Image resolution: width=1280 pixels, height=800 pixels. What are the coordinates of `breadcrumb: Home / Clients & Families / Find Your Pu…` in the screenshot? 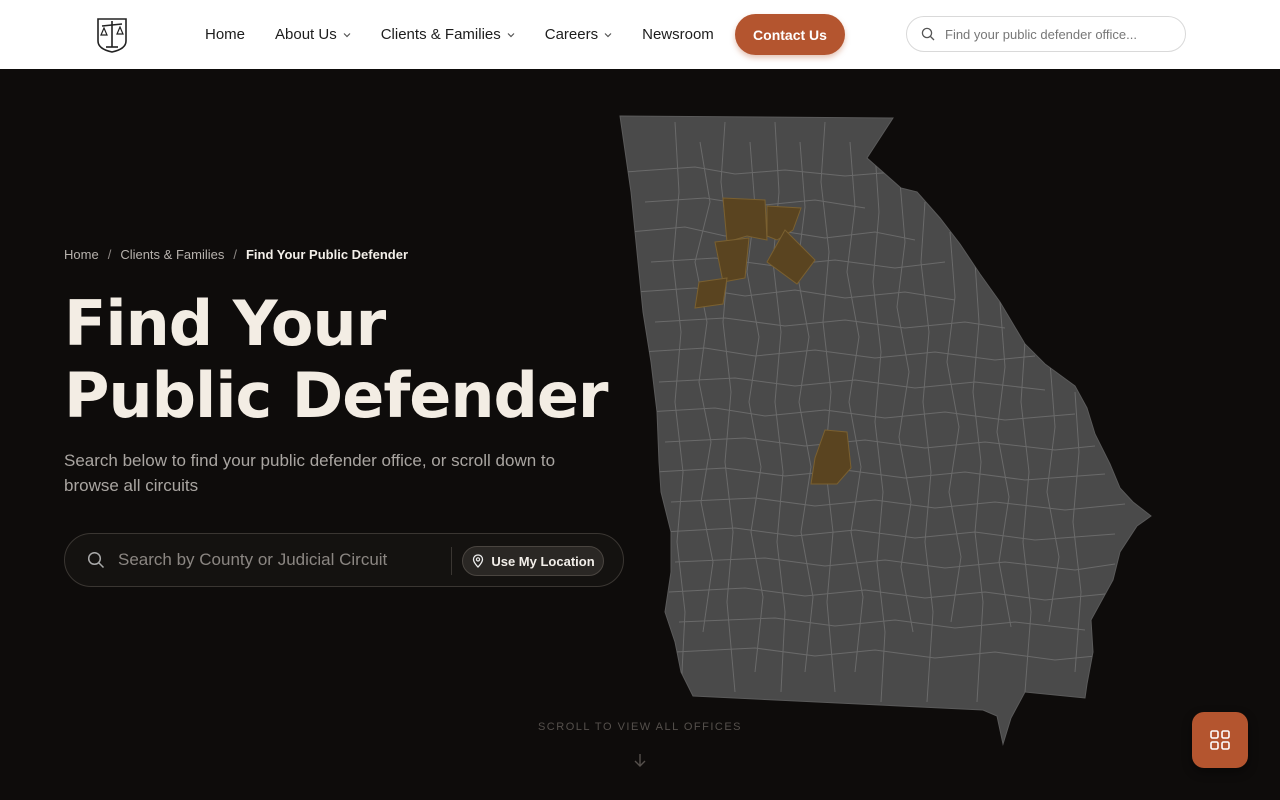 It's located at (236, 254).